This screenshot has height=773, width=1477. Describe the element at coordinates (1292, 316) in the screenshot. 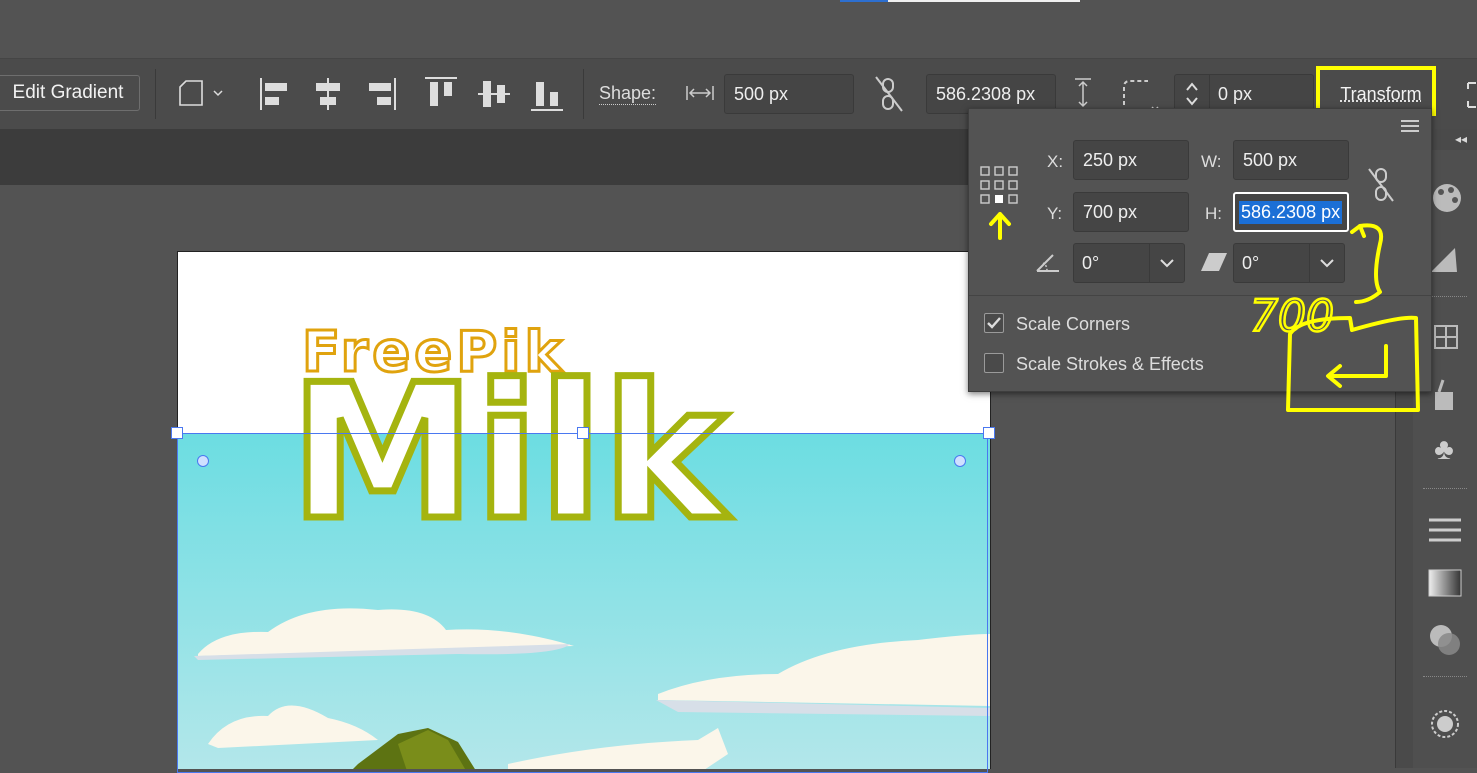

I see `handwritten-value: 700` at that location.